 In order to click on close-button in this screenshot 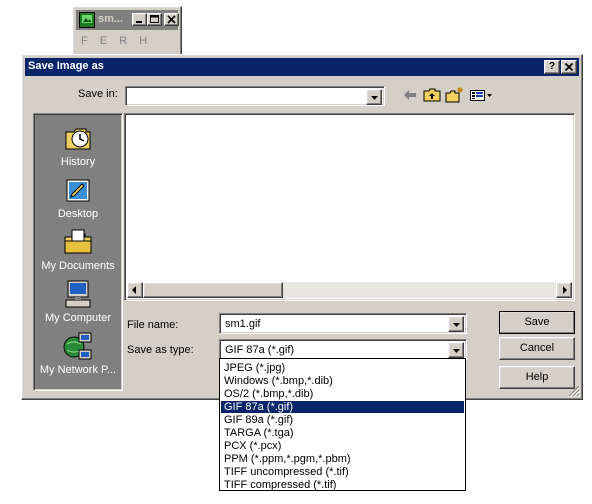, I will do `click(171, 19)`.